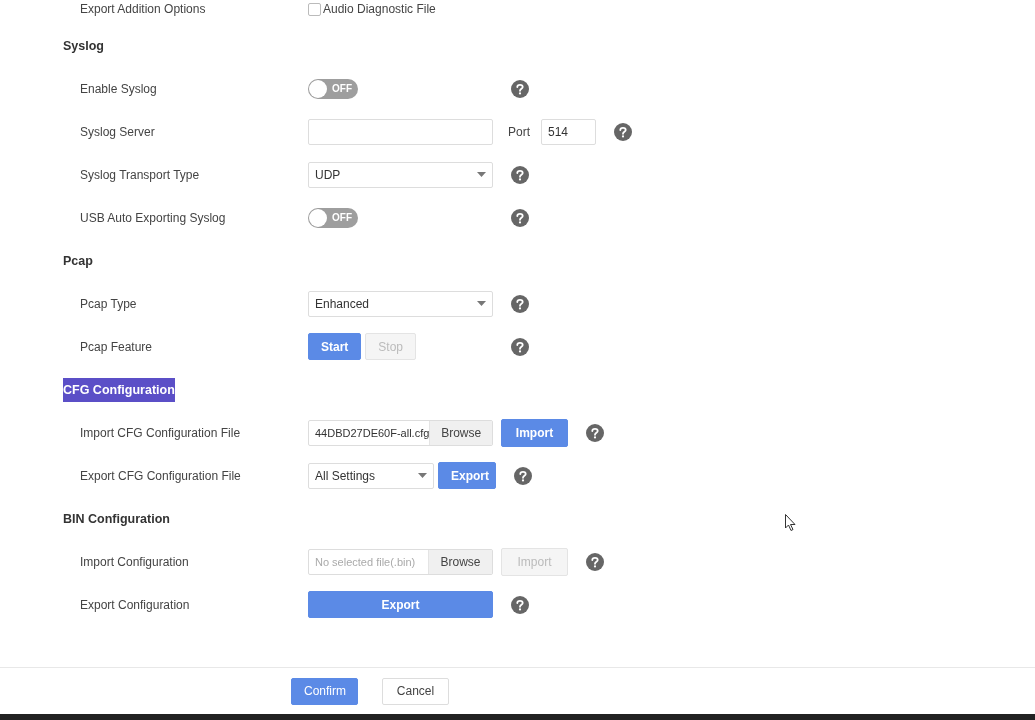 The image size is (1035, 720). What do you see at coordinates (117, 346) in the screenshot?
I see `field-label: Pcap Feature` at bounding box center [117, 346].